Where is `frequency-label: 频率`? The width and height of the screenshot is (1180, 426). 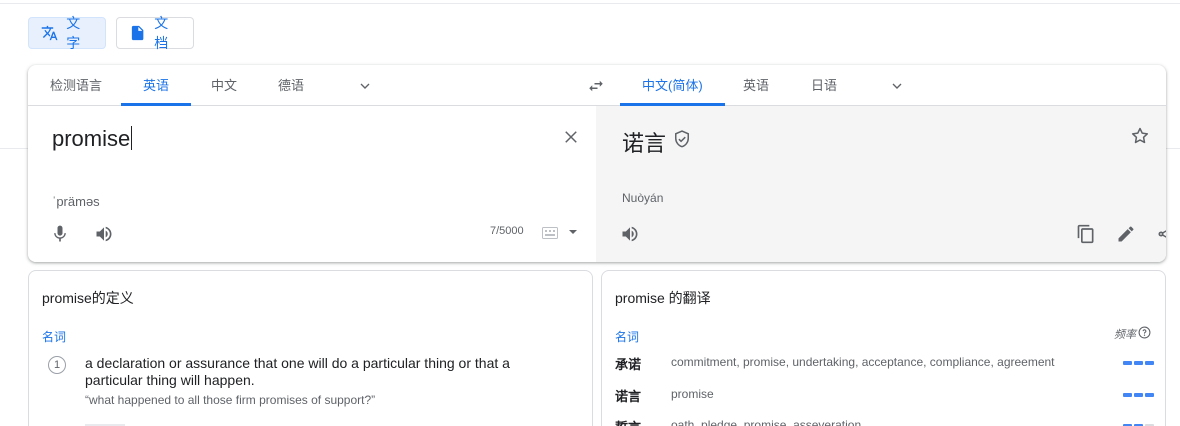
frequency-label: 频率 is located at coordinates (1125, 335).